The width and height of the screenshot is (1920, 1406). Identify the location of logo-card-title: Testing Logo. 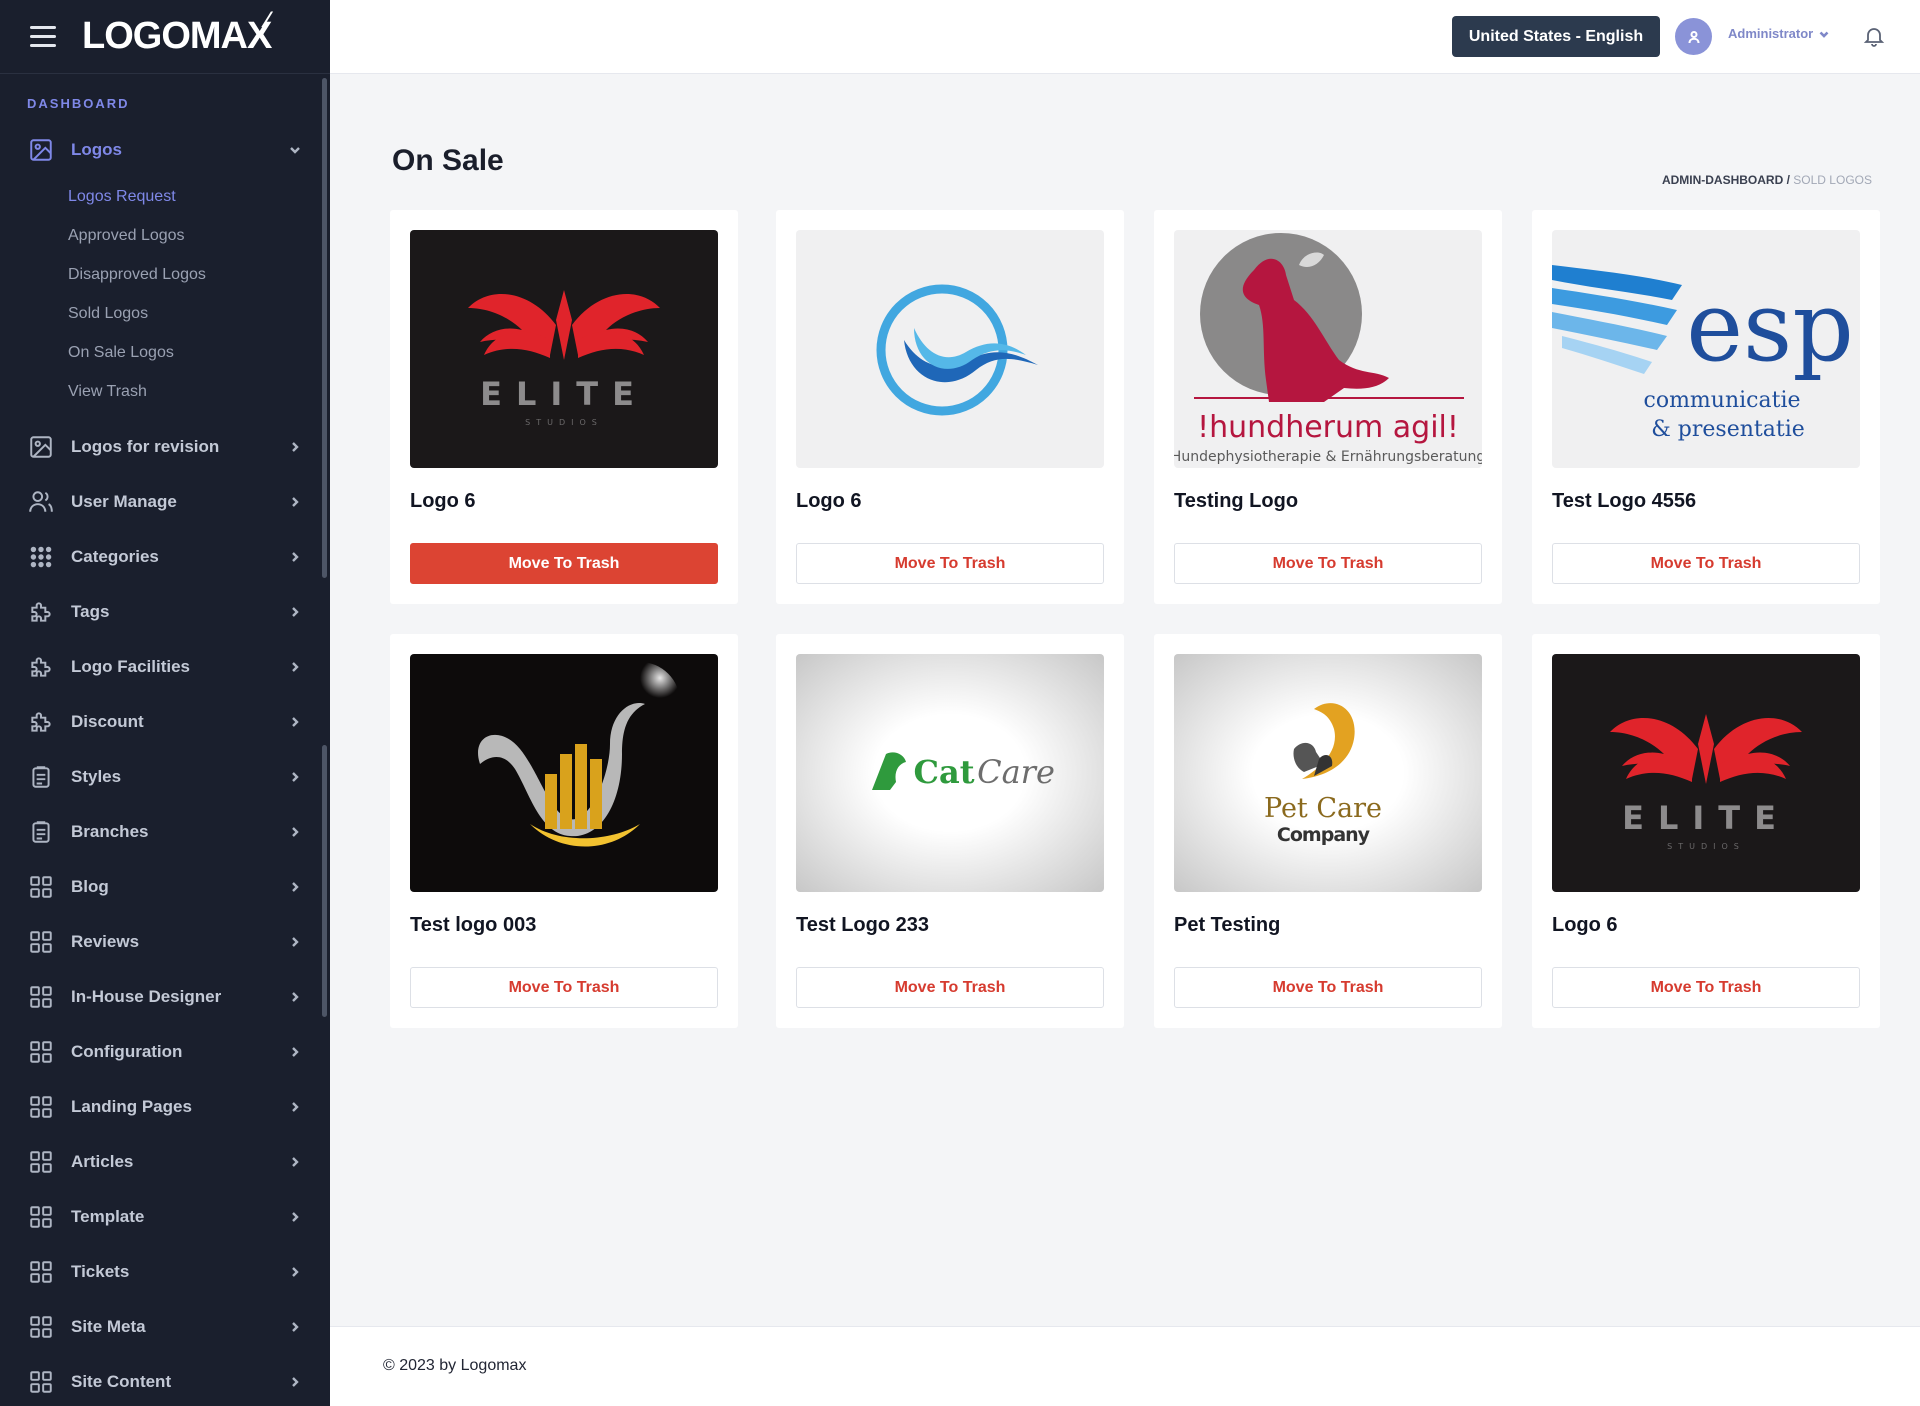
(1236, 501).